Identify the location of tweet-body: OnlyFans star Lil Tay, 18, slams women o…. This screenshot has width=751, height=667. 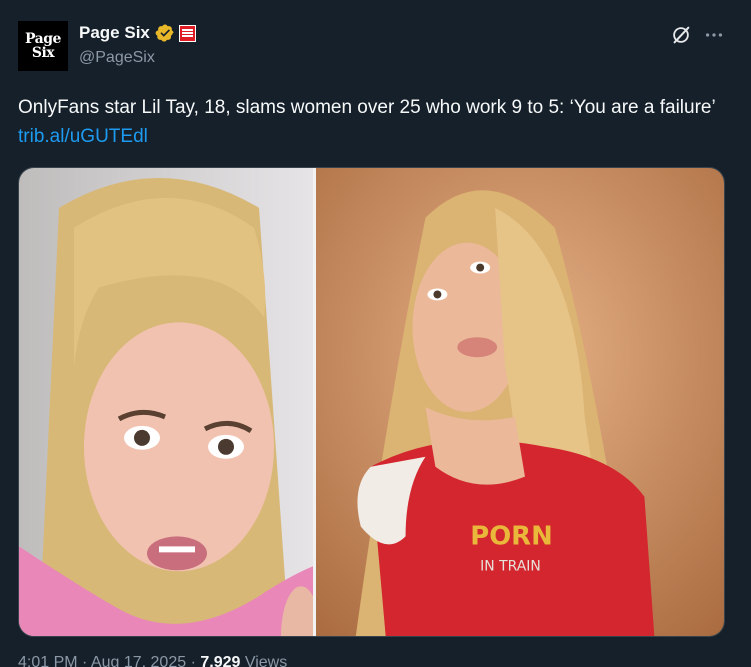
(366, 107).